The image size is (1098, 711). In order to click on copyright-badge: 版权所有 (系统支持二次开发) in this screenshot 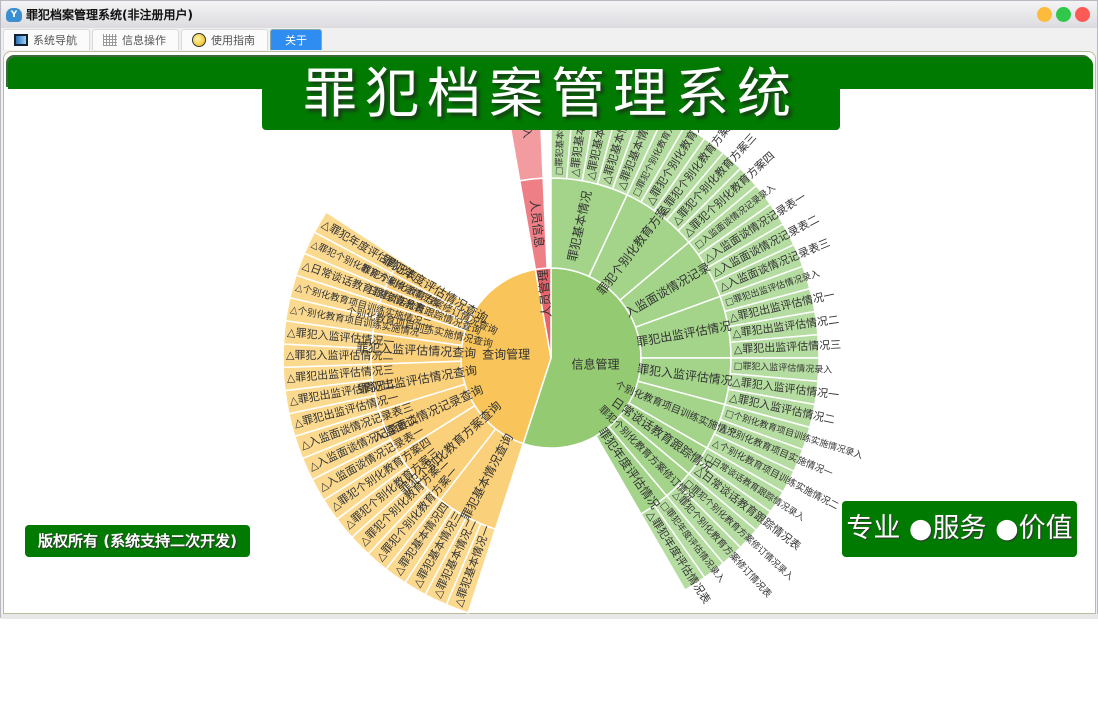, I will do `click(137, 541)`.